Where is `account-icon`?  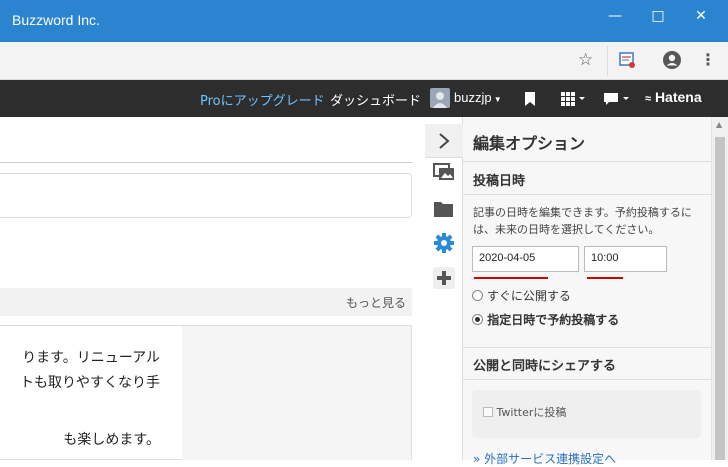 account-icon is located at coordinates (672, 60).